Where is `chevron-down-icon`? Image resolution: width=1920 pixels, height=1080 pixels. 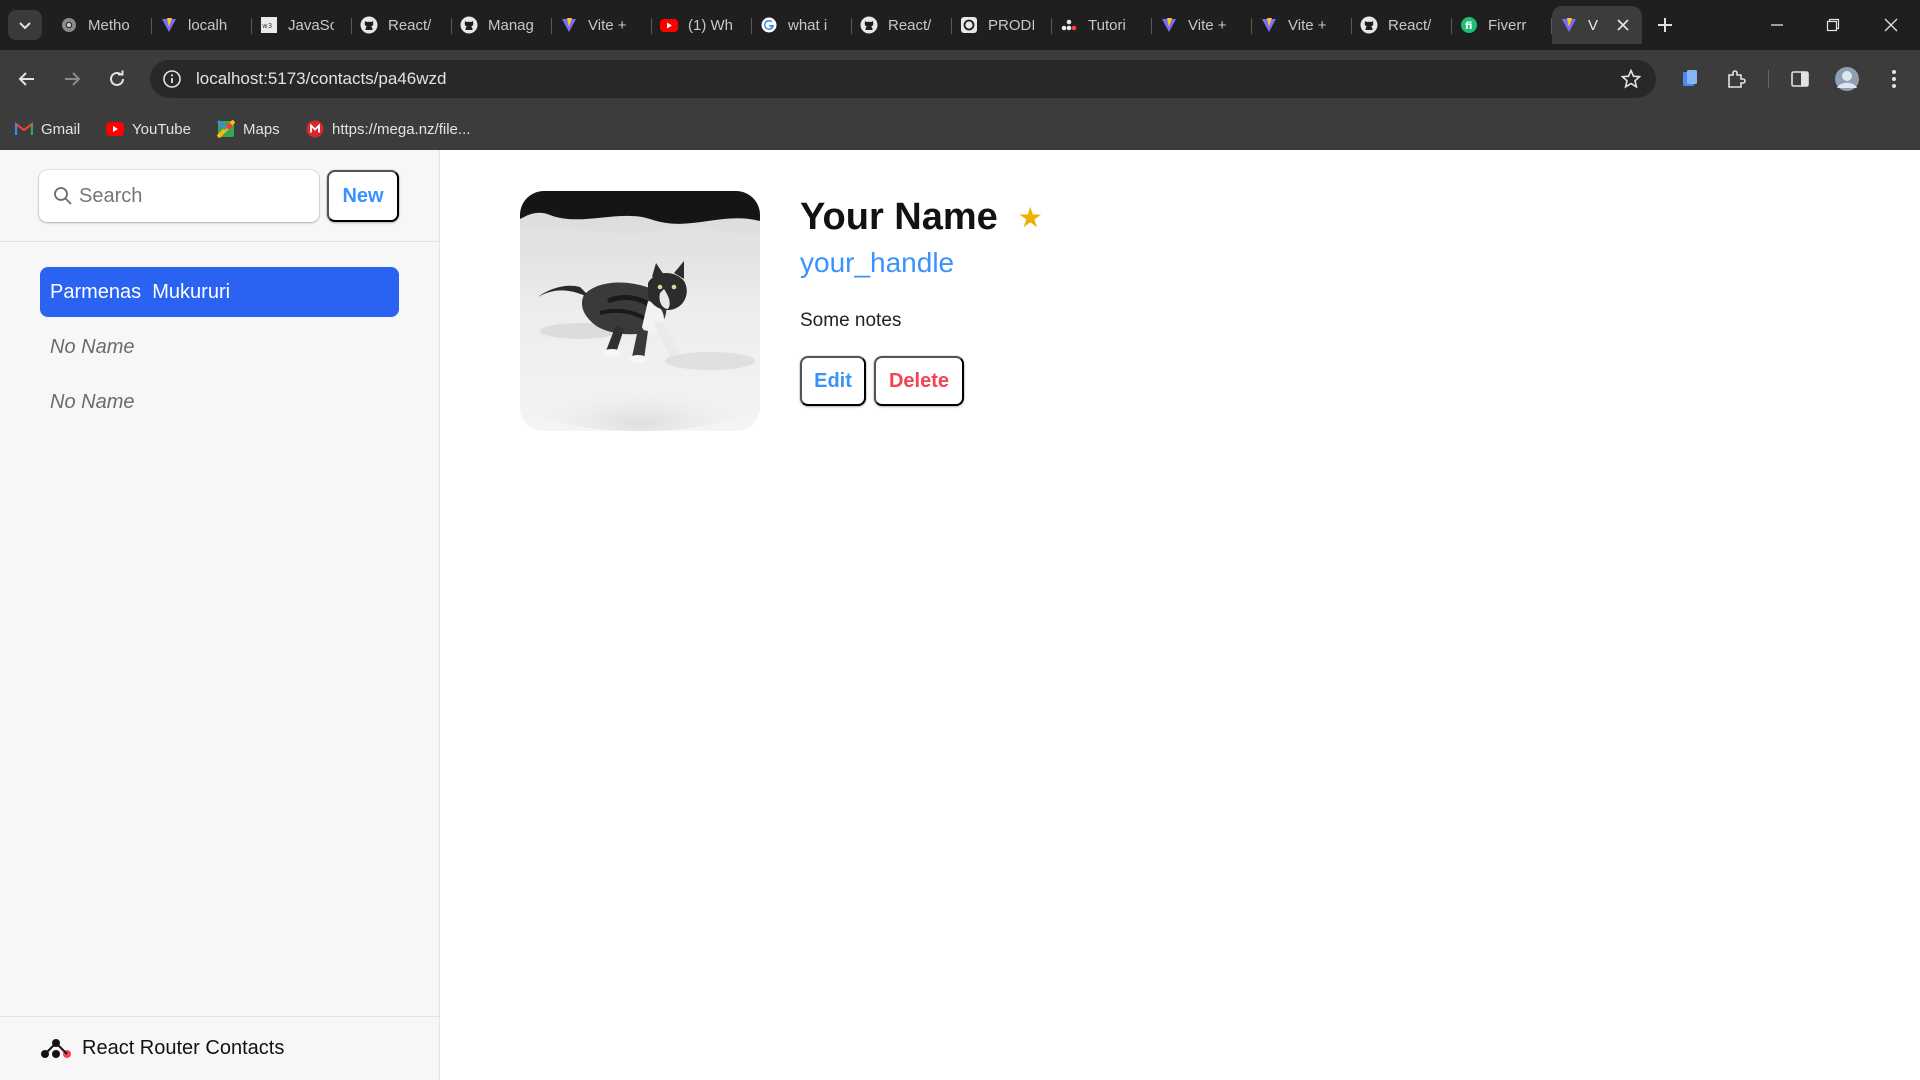
chevron-down-icon is located at coordinates (25, 26).